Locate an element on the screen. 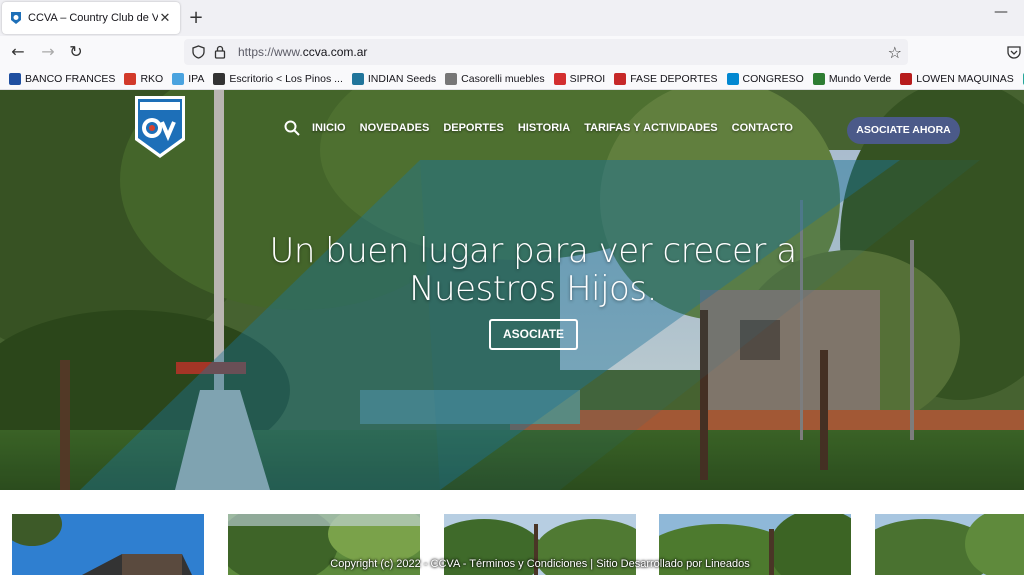 The height and width of the screenshot is (575, 1024). shield-icon is located at coordinates (198, 52).